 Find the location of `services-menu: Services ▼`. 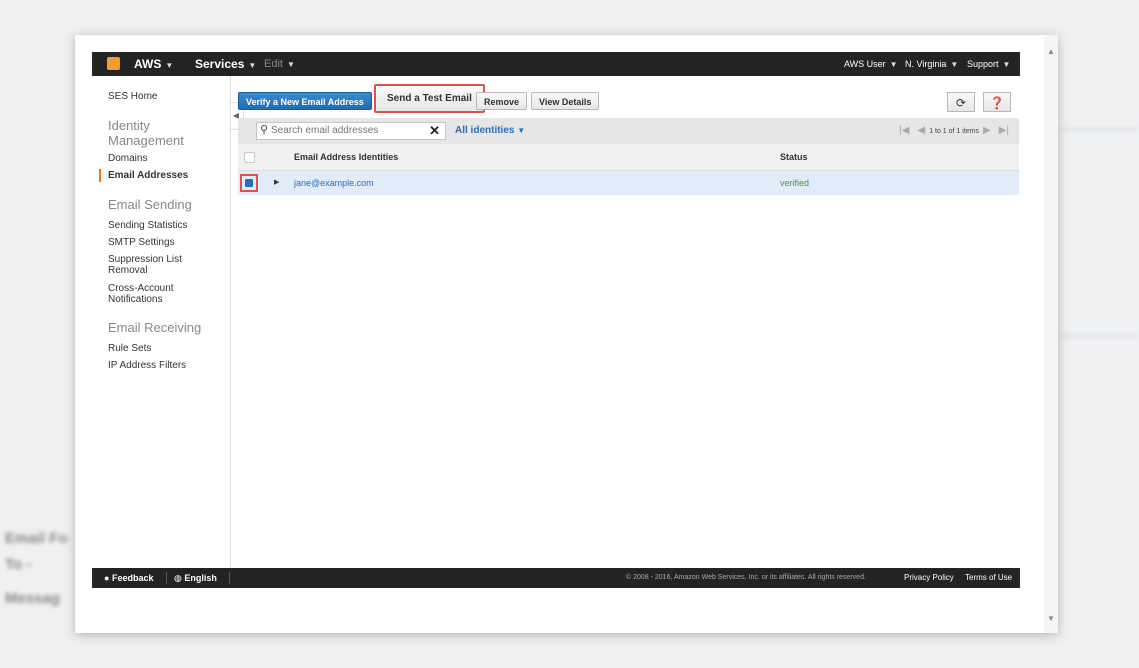

services-menu: Services ▼ is located at coordinates (225, 64).